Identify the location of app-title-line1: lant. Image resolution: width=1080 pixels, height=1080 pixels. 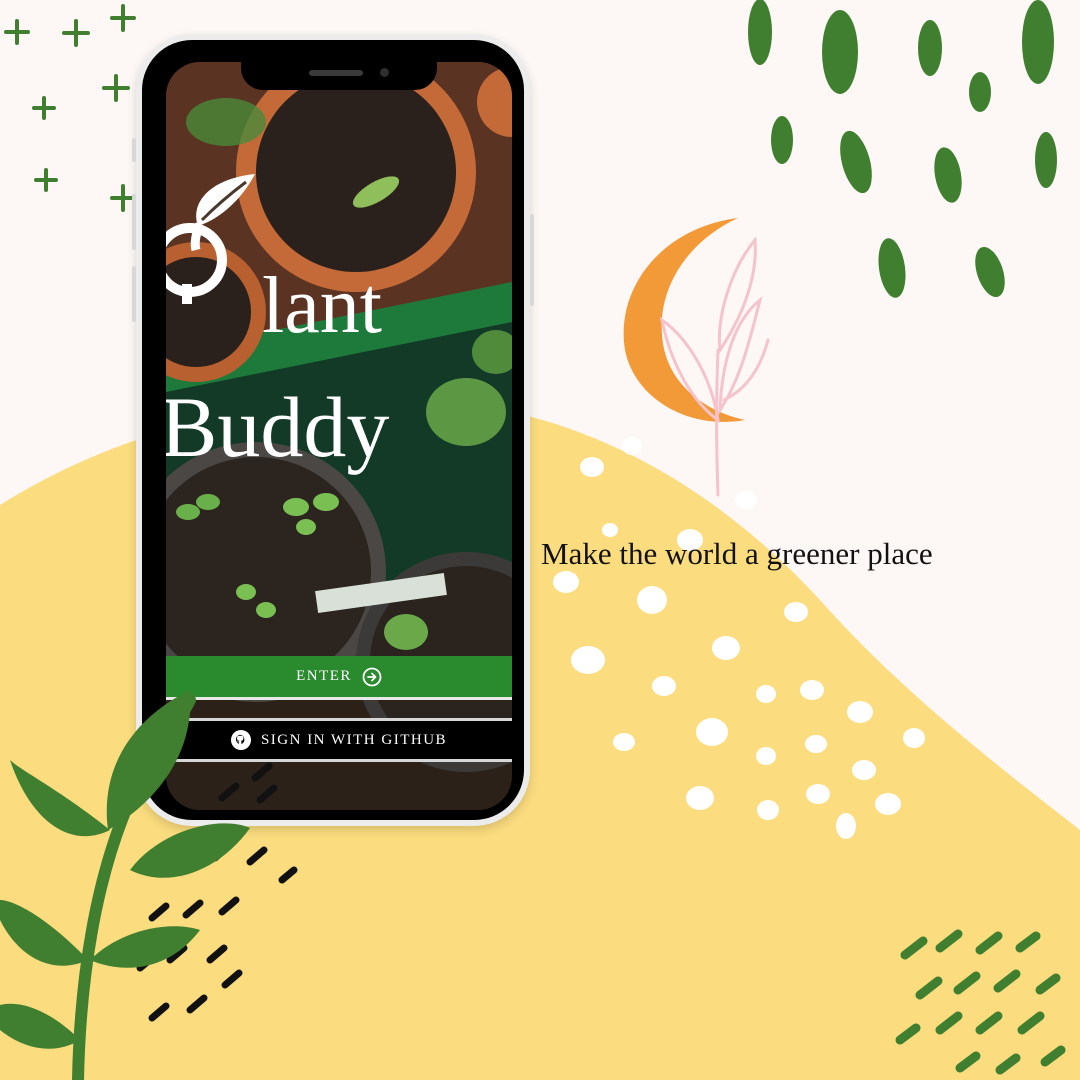
(322, 306).